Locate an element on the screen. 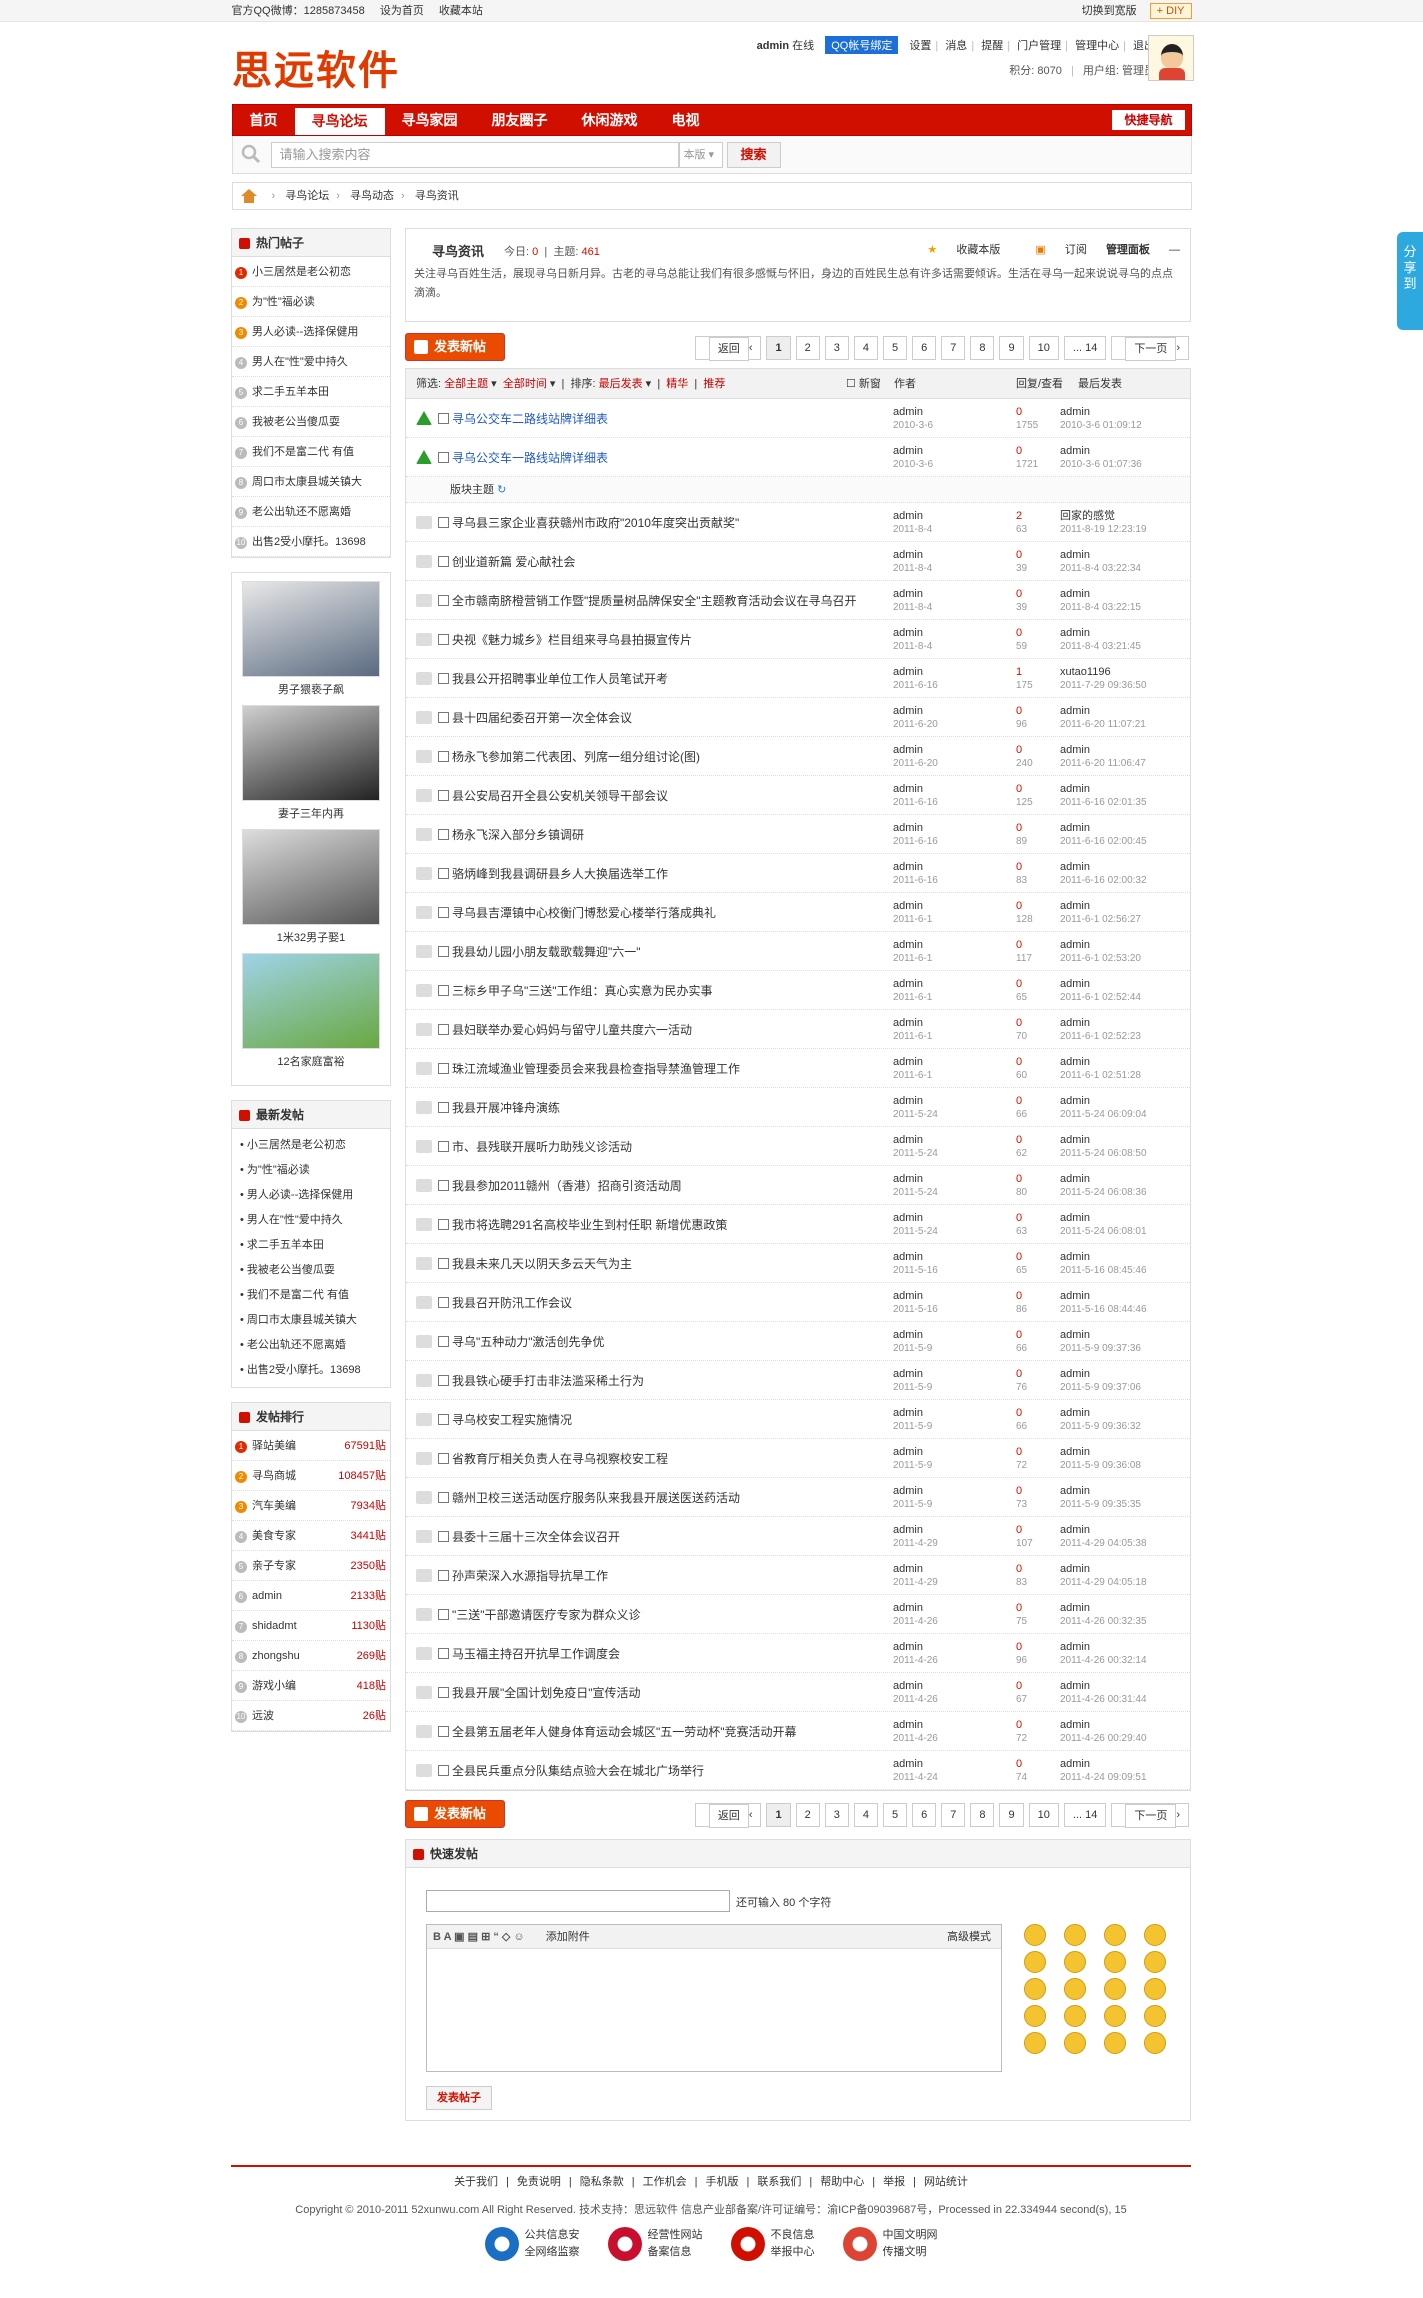  hot-post-title: 为"性"福必读 is located at coordinates (283, 302).